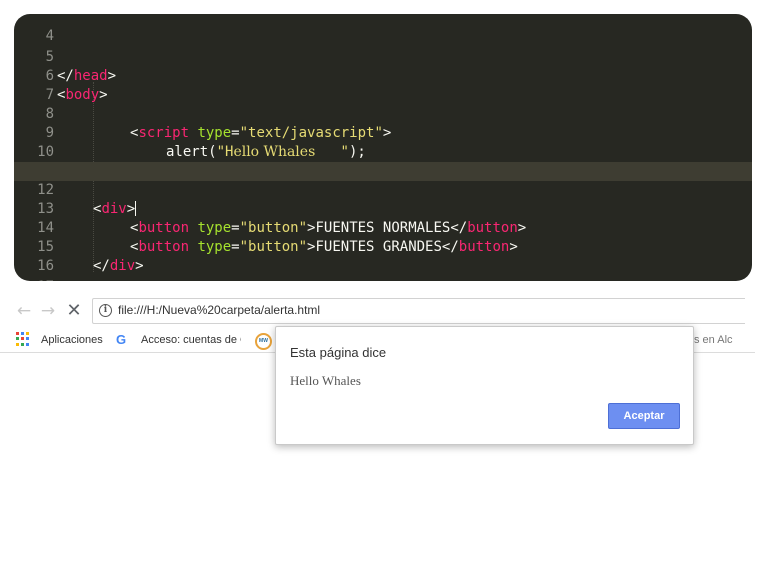 This screenshot has width=768, height=578. What do you see at coordinates (383, 256) in the screenshot?
I see `code-line: 16` at bounding box center [383, 256].